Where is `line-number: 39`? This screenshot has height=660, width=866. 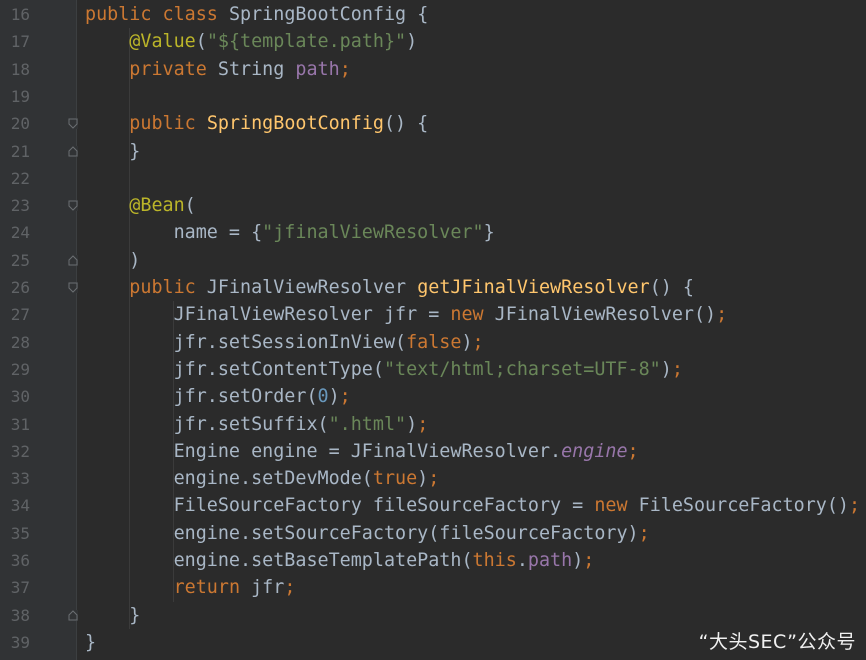
line-number: 39 is located at coordinates (20, 642).